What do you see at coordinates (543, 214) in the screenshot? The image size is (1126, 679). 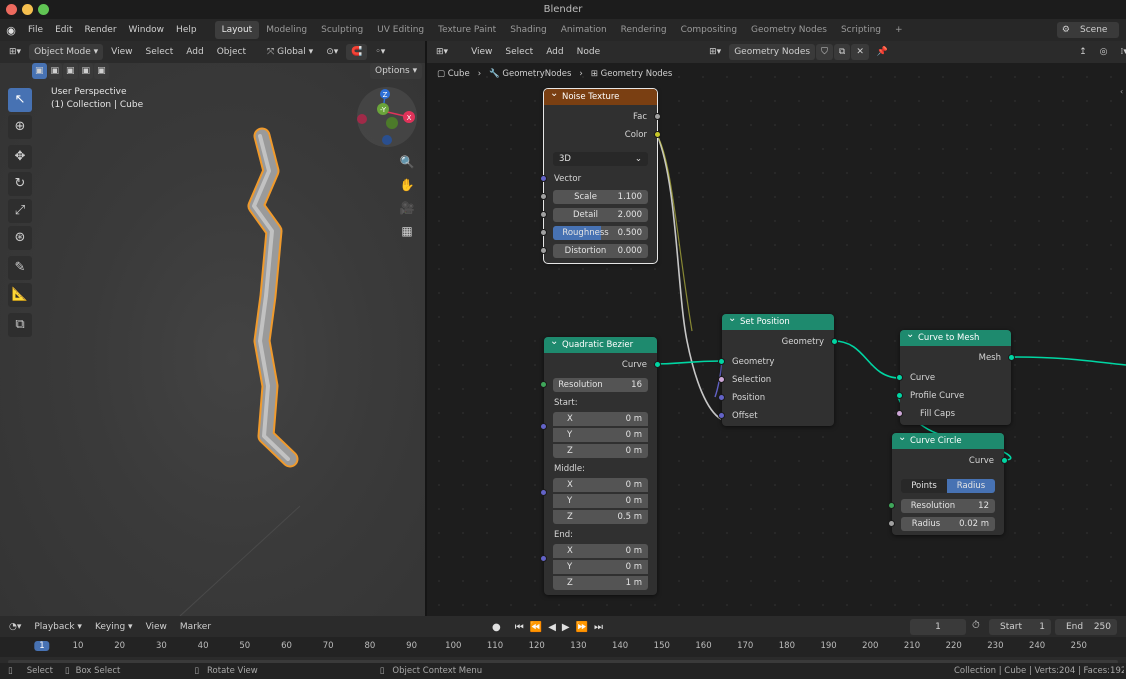 I see `detail-input-socket` at bounding box center [543, 214].